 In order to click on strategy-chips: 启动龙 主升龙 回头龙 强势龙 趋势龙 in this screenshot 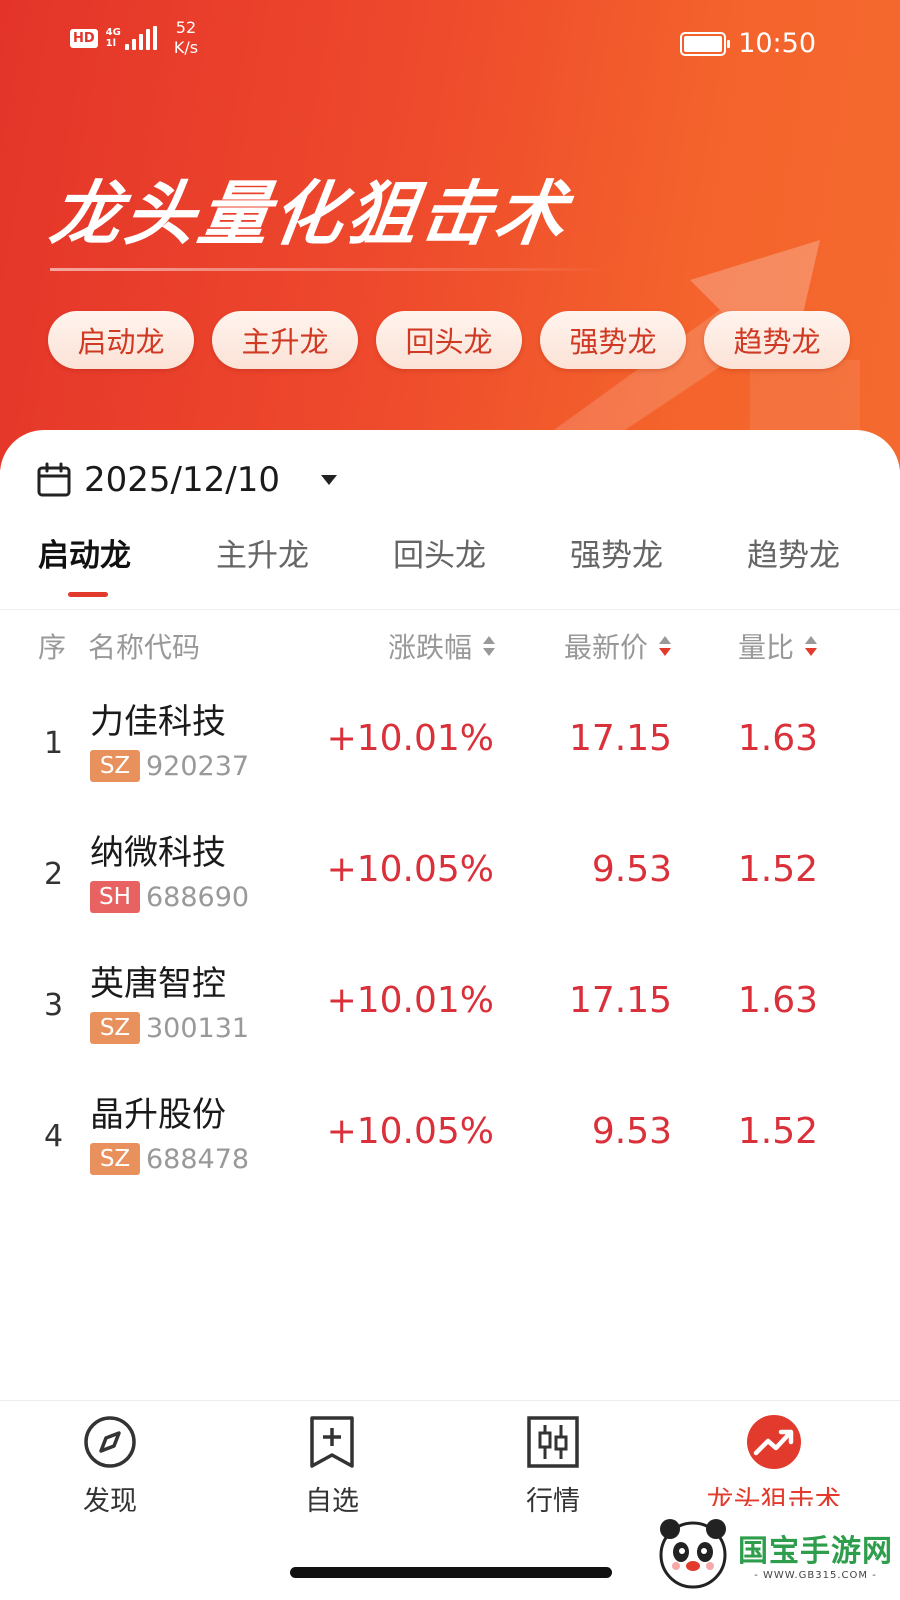, I will do `click(449, 340)`.